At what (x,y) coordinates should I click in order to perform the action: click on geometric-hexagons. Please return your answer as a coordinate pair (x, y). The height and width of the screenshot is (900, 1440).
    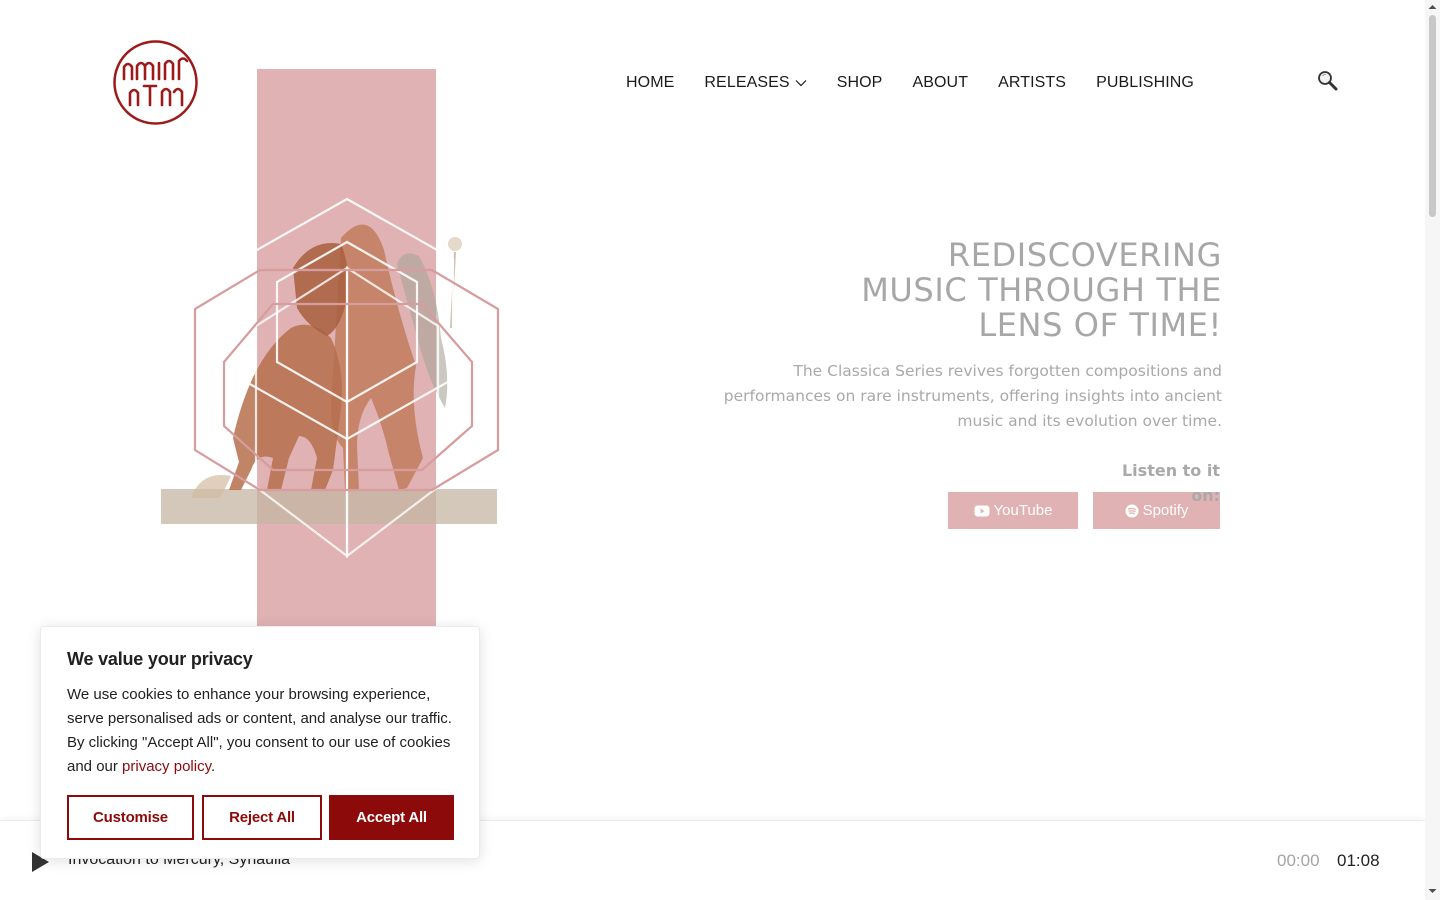
    Looking at the image, I should click on (346, 378).